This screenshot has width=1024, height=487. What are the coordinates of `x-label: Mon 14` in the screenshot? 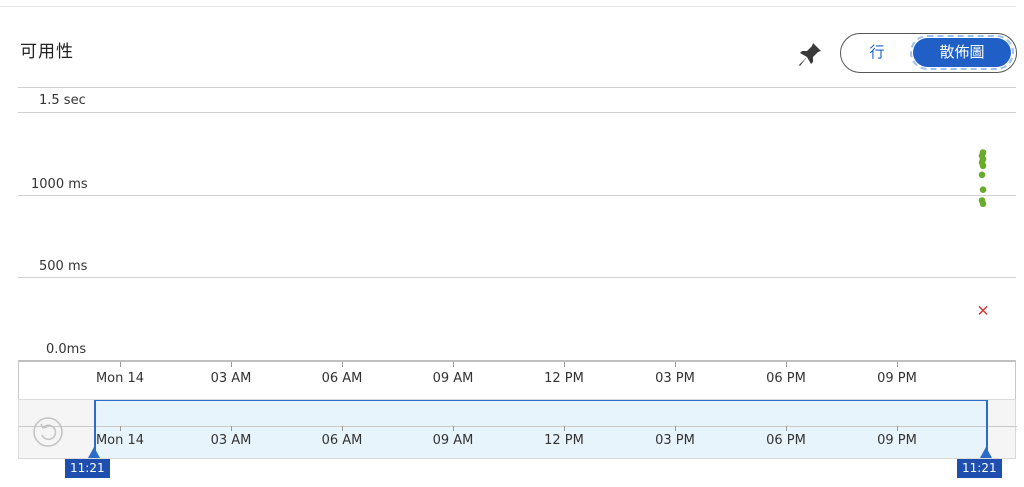 It's located at (120, 378).